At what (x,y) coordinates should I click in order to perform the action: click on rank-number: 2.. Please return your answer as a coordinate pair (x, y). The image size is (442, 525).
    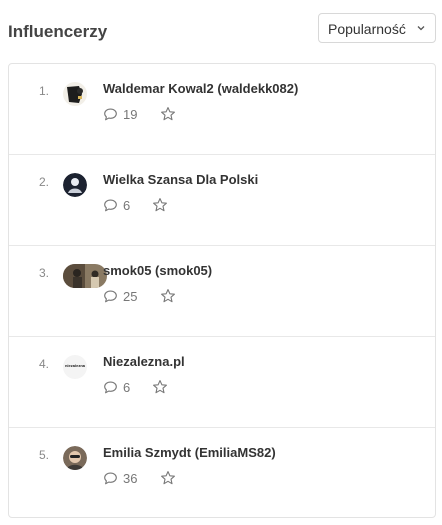
    Looking at the image, I should click on (44, 182).